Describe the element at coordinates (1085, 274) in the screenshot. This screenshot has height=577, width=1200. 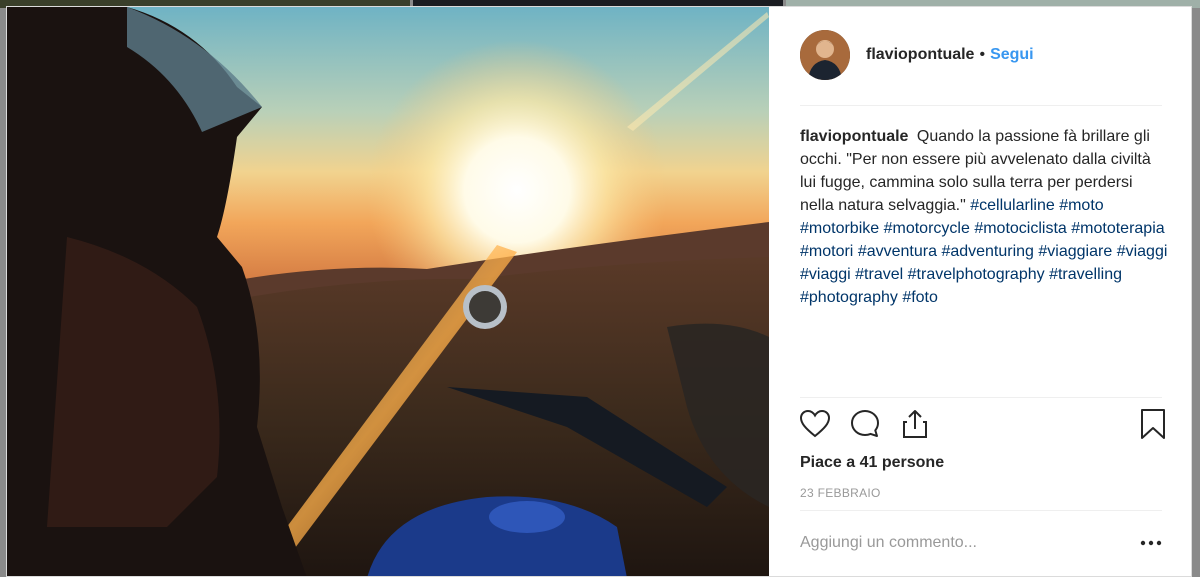
I see `hashtag-link: #travelling` at that location.